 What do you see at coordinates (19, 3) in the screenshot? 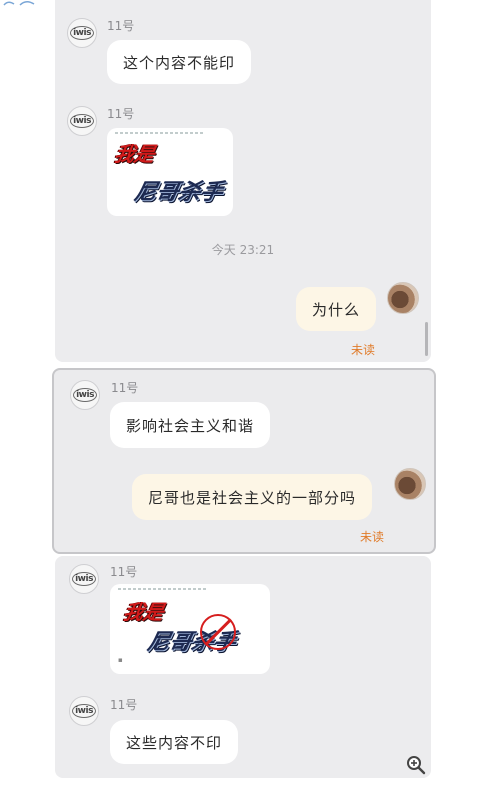
I see `link-icon` at bounding box center [19, 3].